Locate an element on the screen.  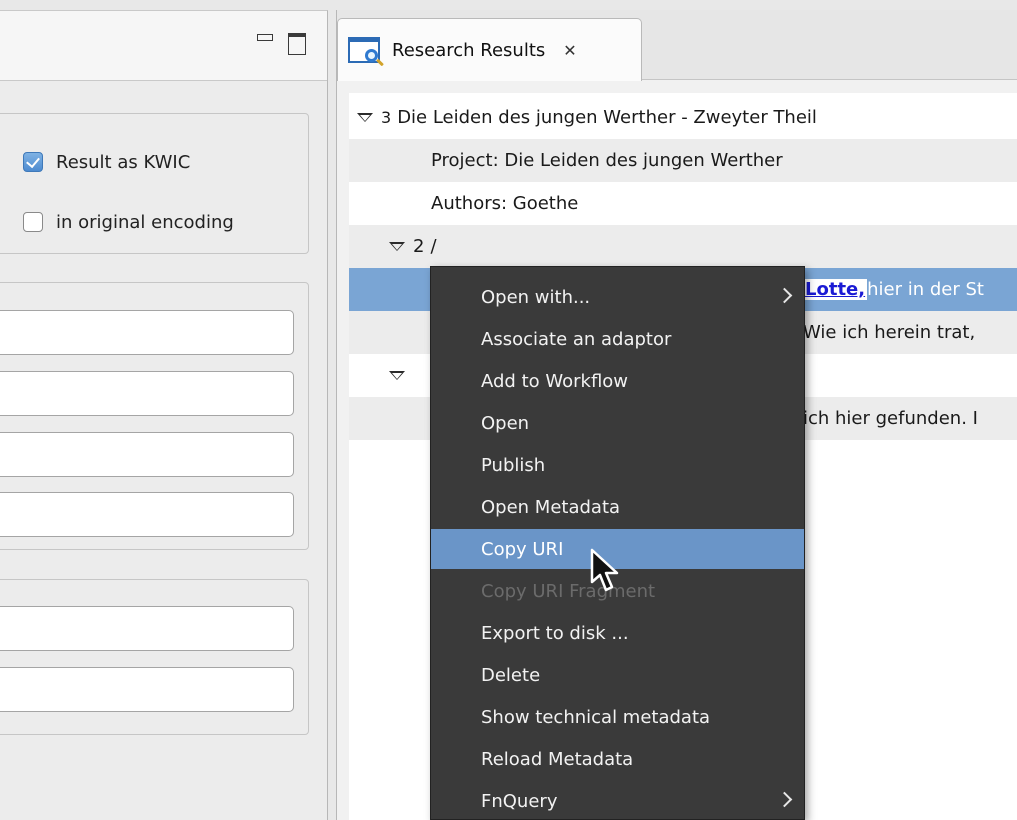
menu-item-open-metadata: Open Metadata is located at coordinates (617, 507).